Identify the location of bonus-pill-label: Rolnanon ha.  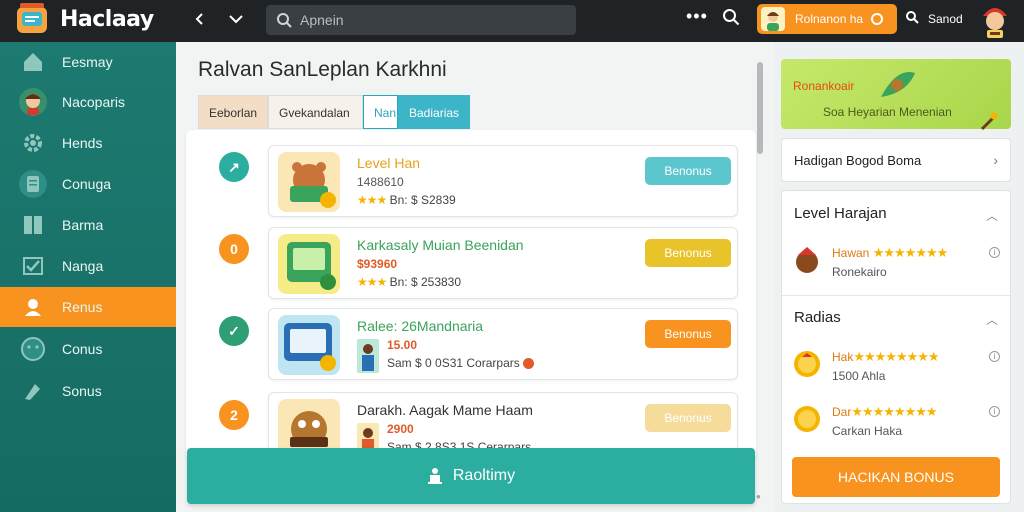
(829, 19).